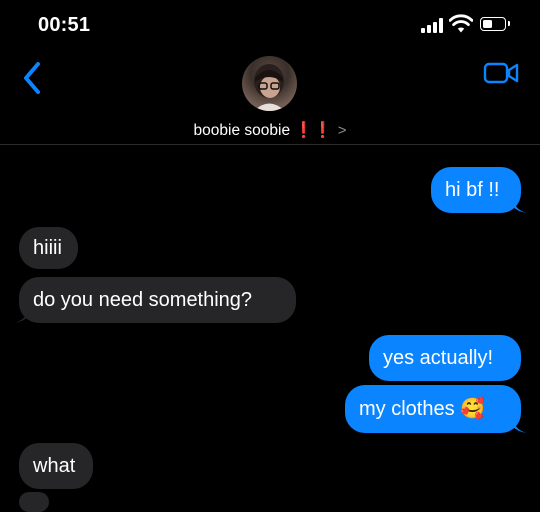  I want to click on message-text: hiiii, so click(47, 248).